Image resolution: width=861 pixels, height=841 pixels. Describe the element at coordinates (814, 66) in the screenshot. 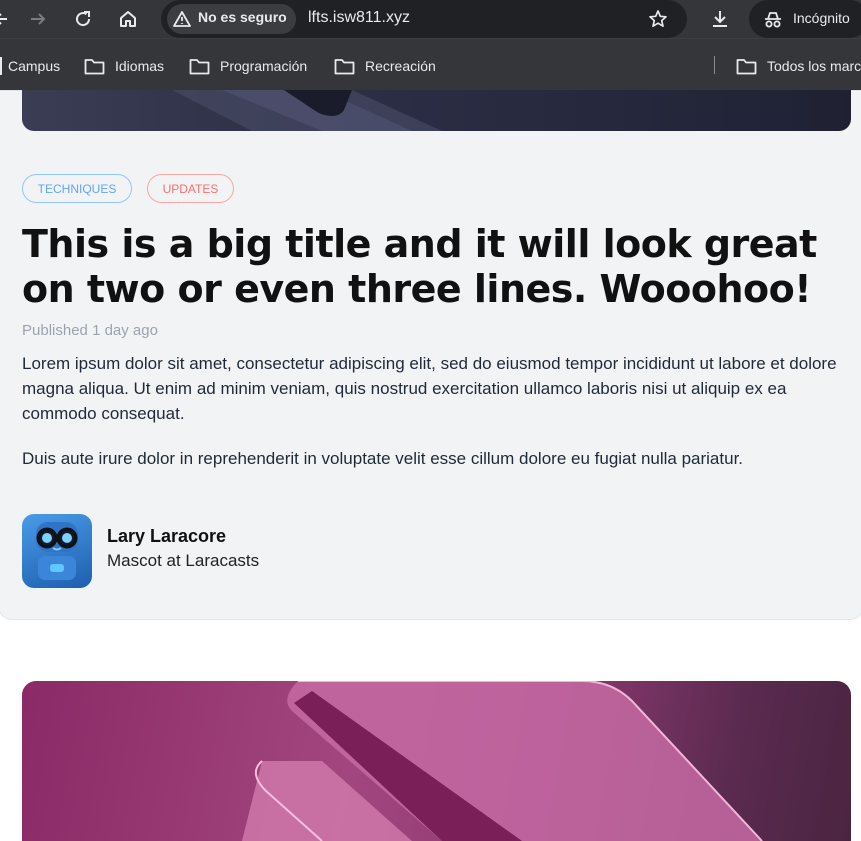

I see `all-bookmarks-label: Todos los marc` at that location.